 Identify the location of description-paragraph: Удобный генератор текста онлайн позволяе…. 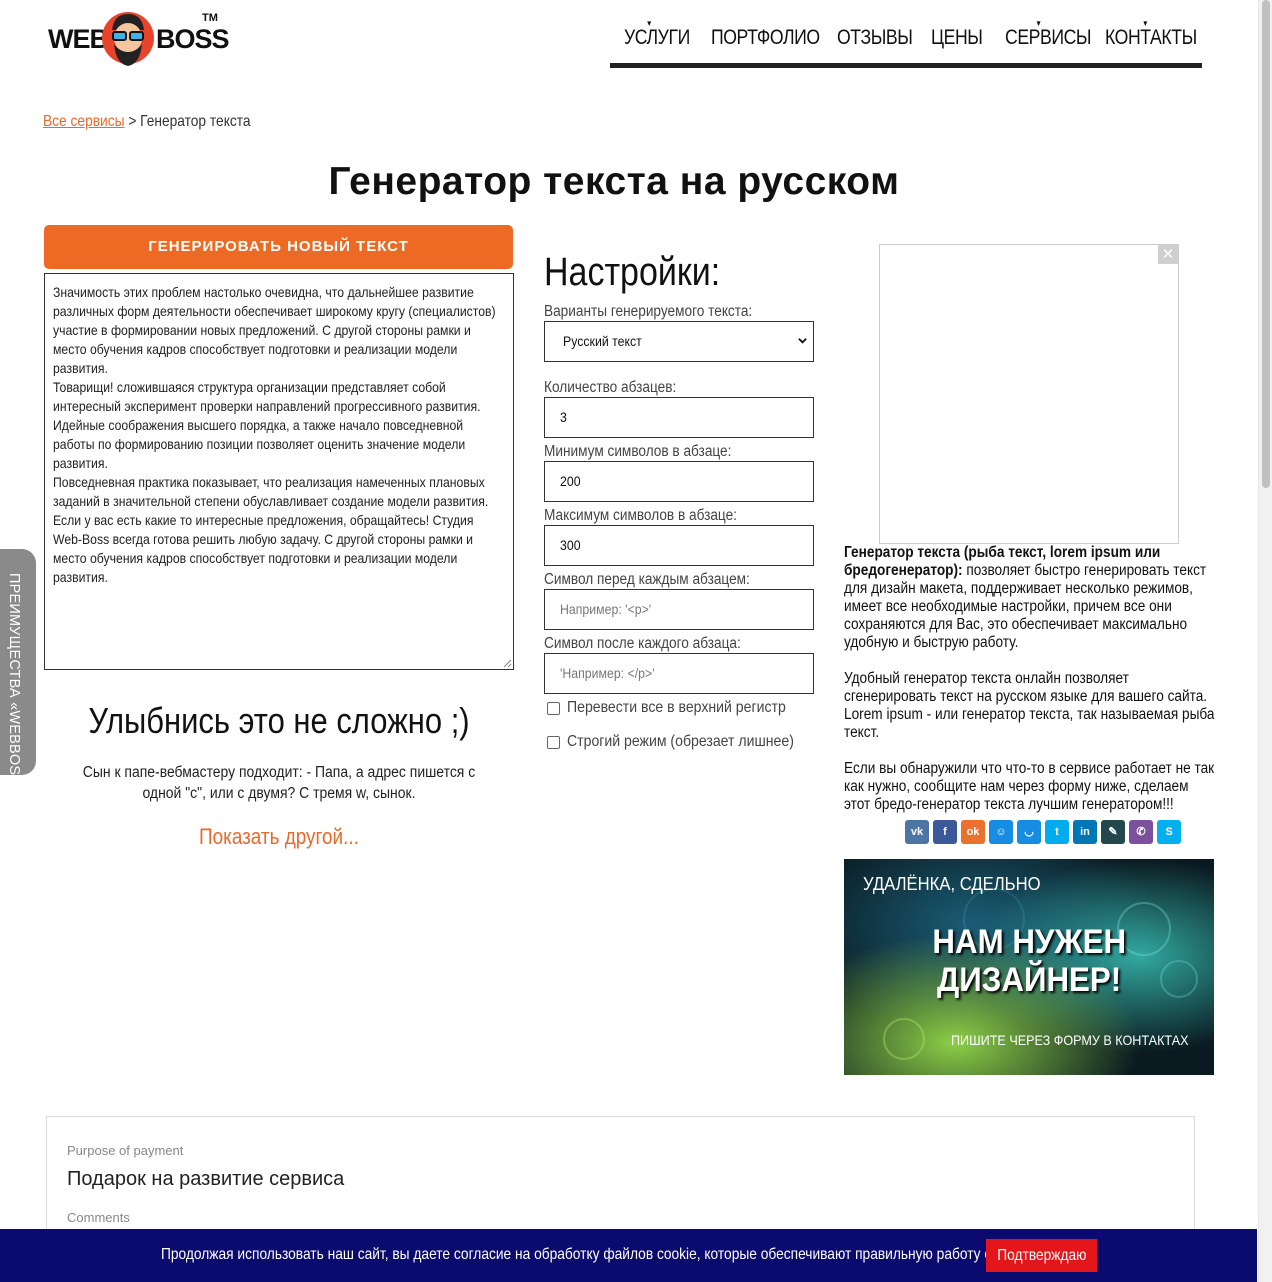
(1029, 705).